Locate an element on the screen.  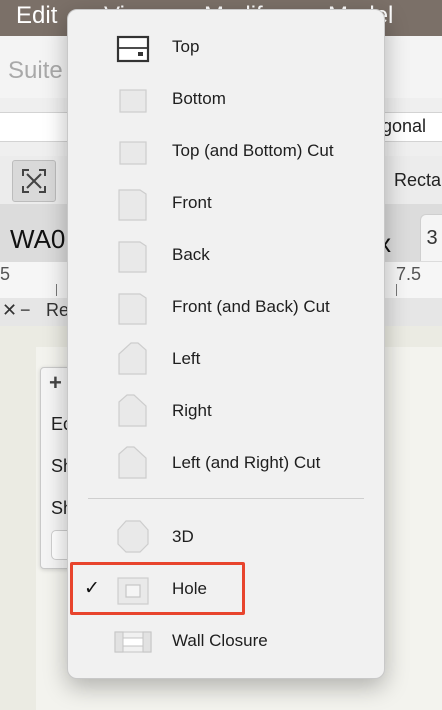
menu-item-front: Front is located at coordinates (226, 204).